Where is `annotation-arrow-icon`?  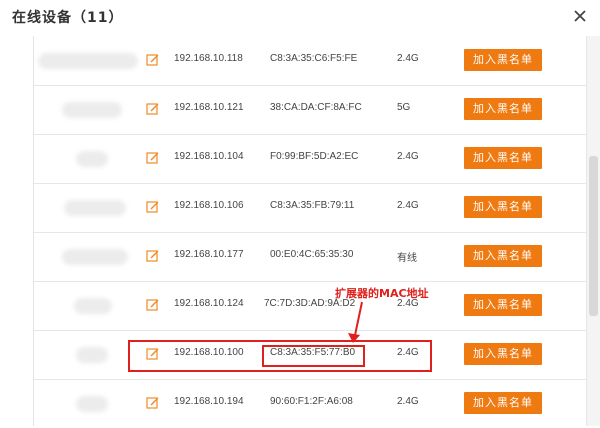
annotation-arrow-icon is located at coordinates (355, 322).